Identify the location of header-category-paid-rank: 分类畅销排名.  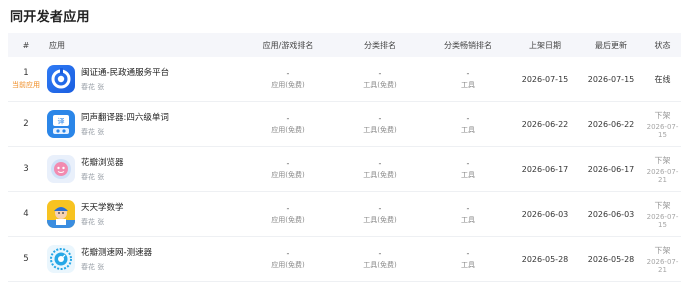
(468, 45).